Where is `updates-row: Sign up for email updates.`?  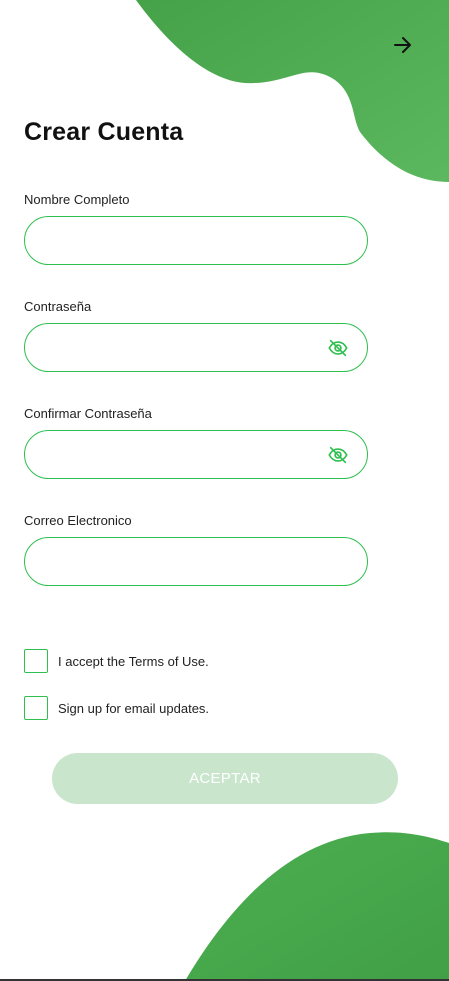 updates-row: Sign up for email updates. is located at coordinates (116, 708).